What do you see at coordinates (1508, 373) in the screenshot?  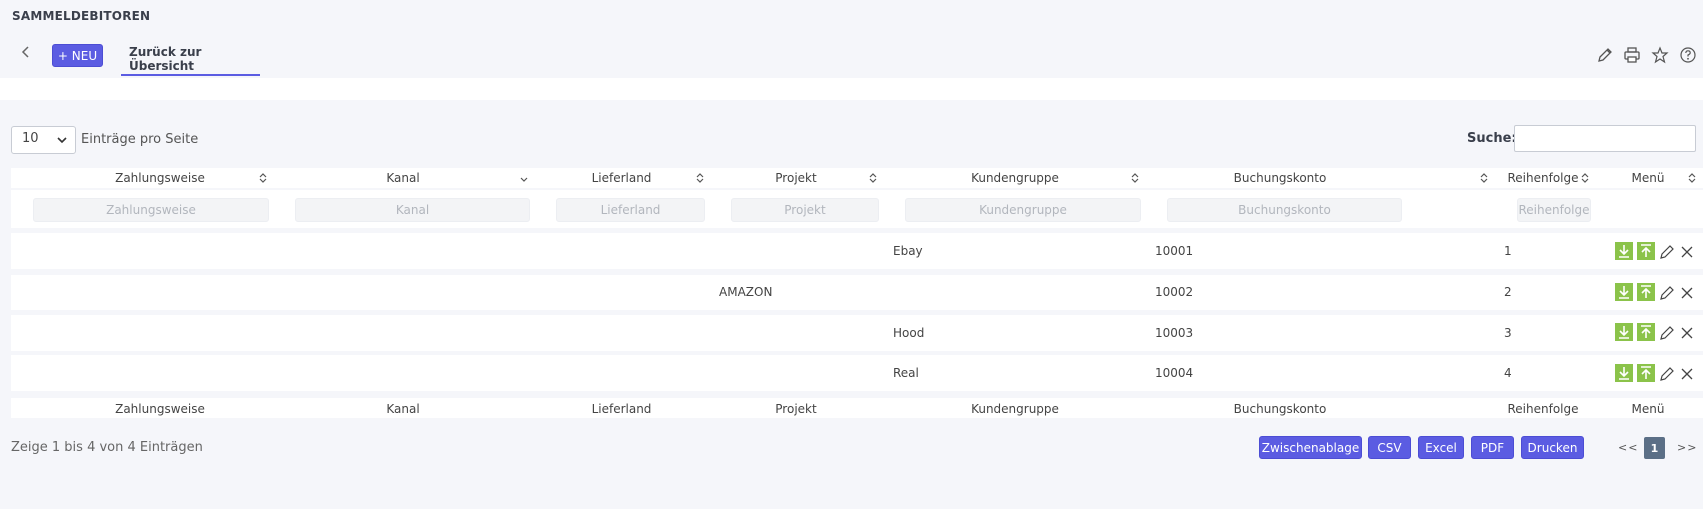 I see `cell-reihenfolge: 4` at bounding box center [1508, 373].